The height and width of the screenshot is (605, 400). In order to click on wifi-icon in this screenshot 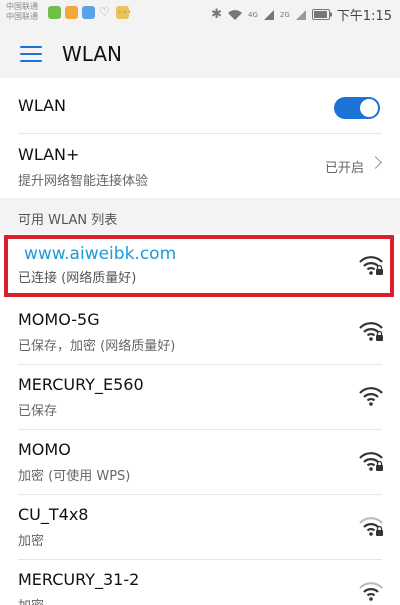, I will do `click(371, 396)`.